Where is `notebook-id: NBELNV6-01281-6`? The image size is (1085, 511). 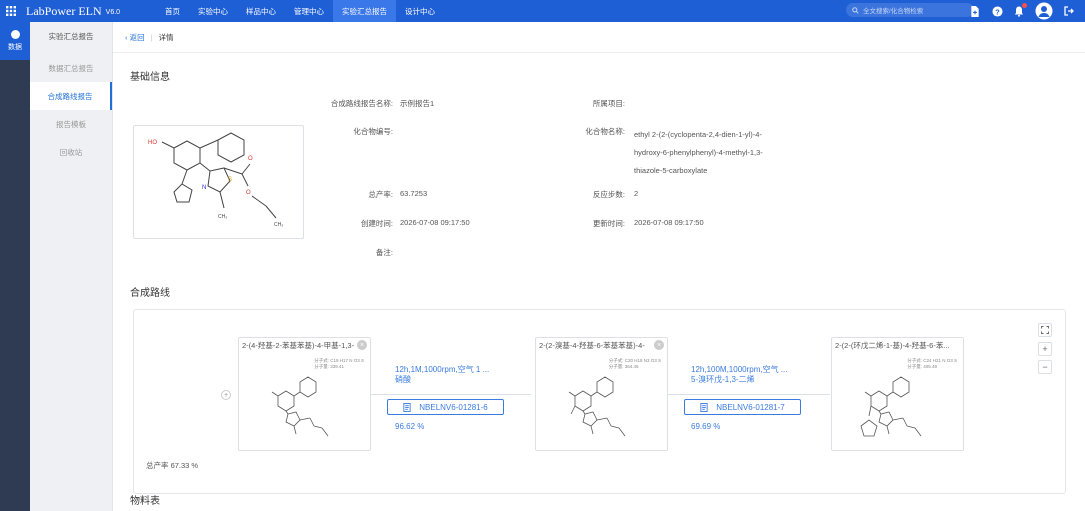
notebook-id: NBELNV6-01281-6 is located at coordinates (453, 407).